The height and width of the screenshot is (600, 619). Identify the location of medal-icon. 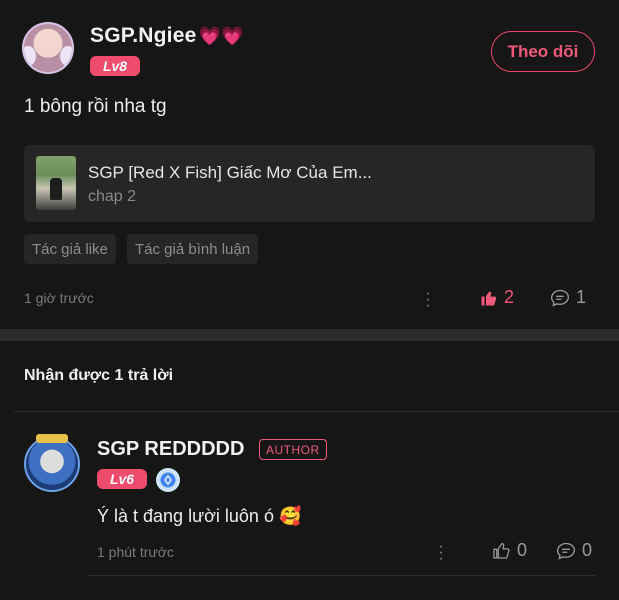
(168, 480).